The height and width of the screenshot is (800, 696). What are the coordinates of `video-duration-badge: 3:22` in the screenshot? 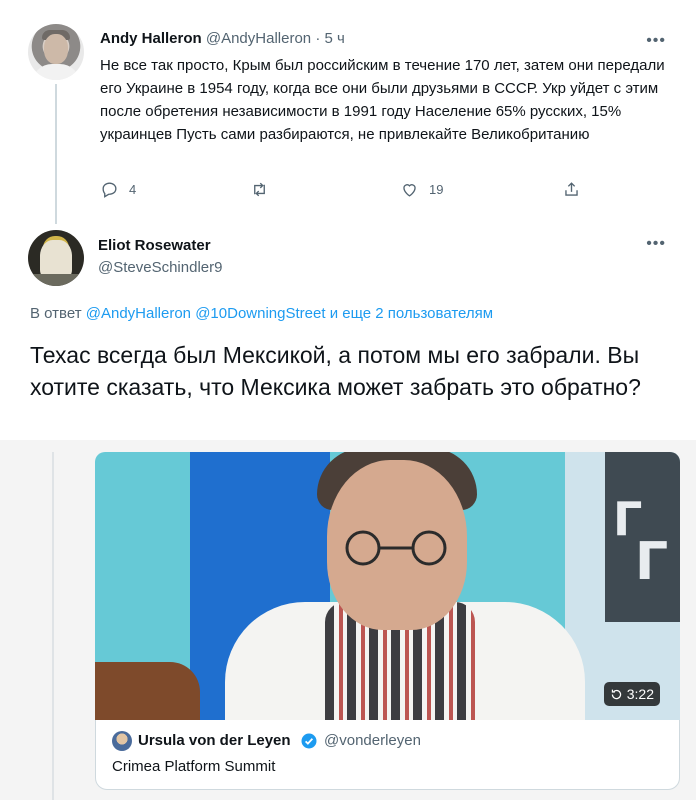 It's located at (631, 694).